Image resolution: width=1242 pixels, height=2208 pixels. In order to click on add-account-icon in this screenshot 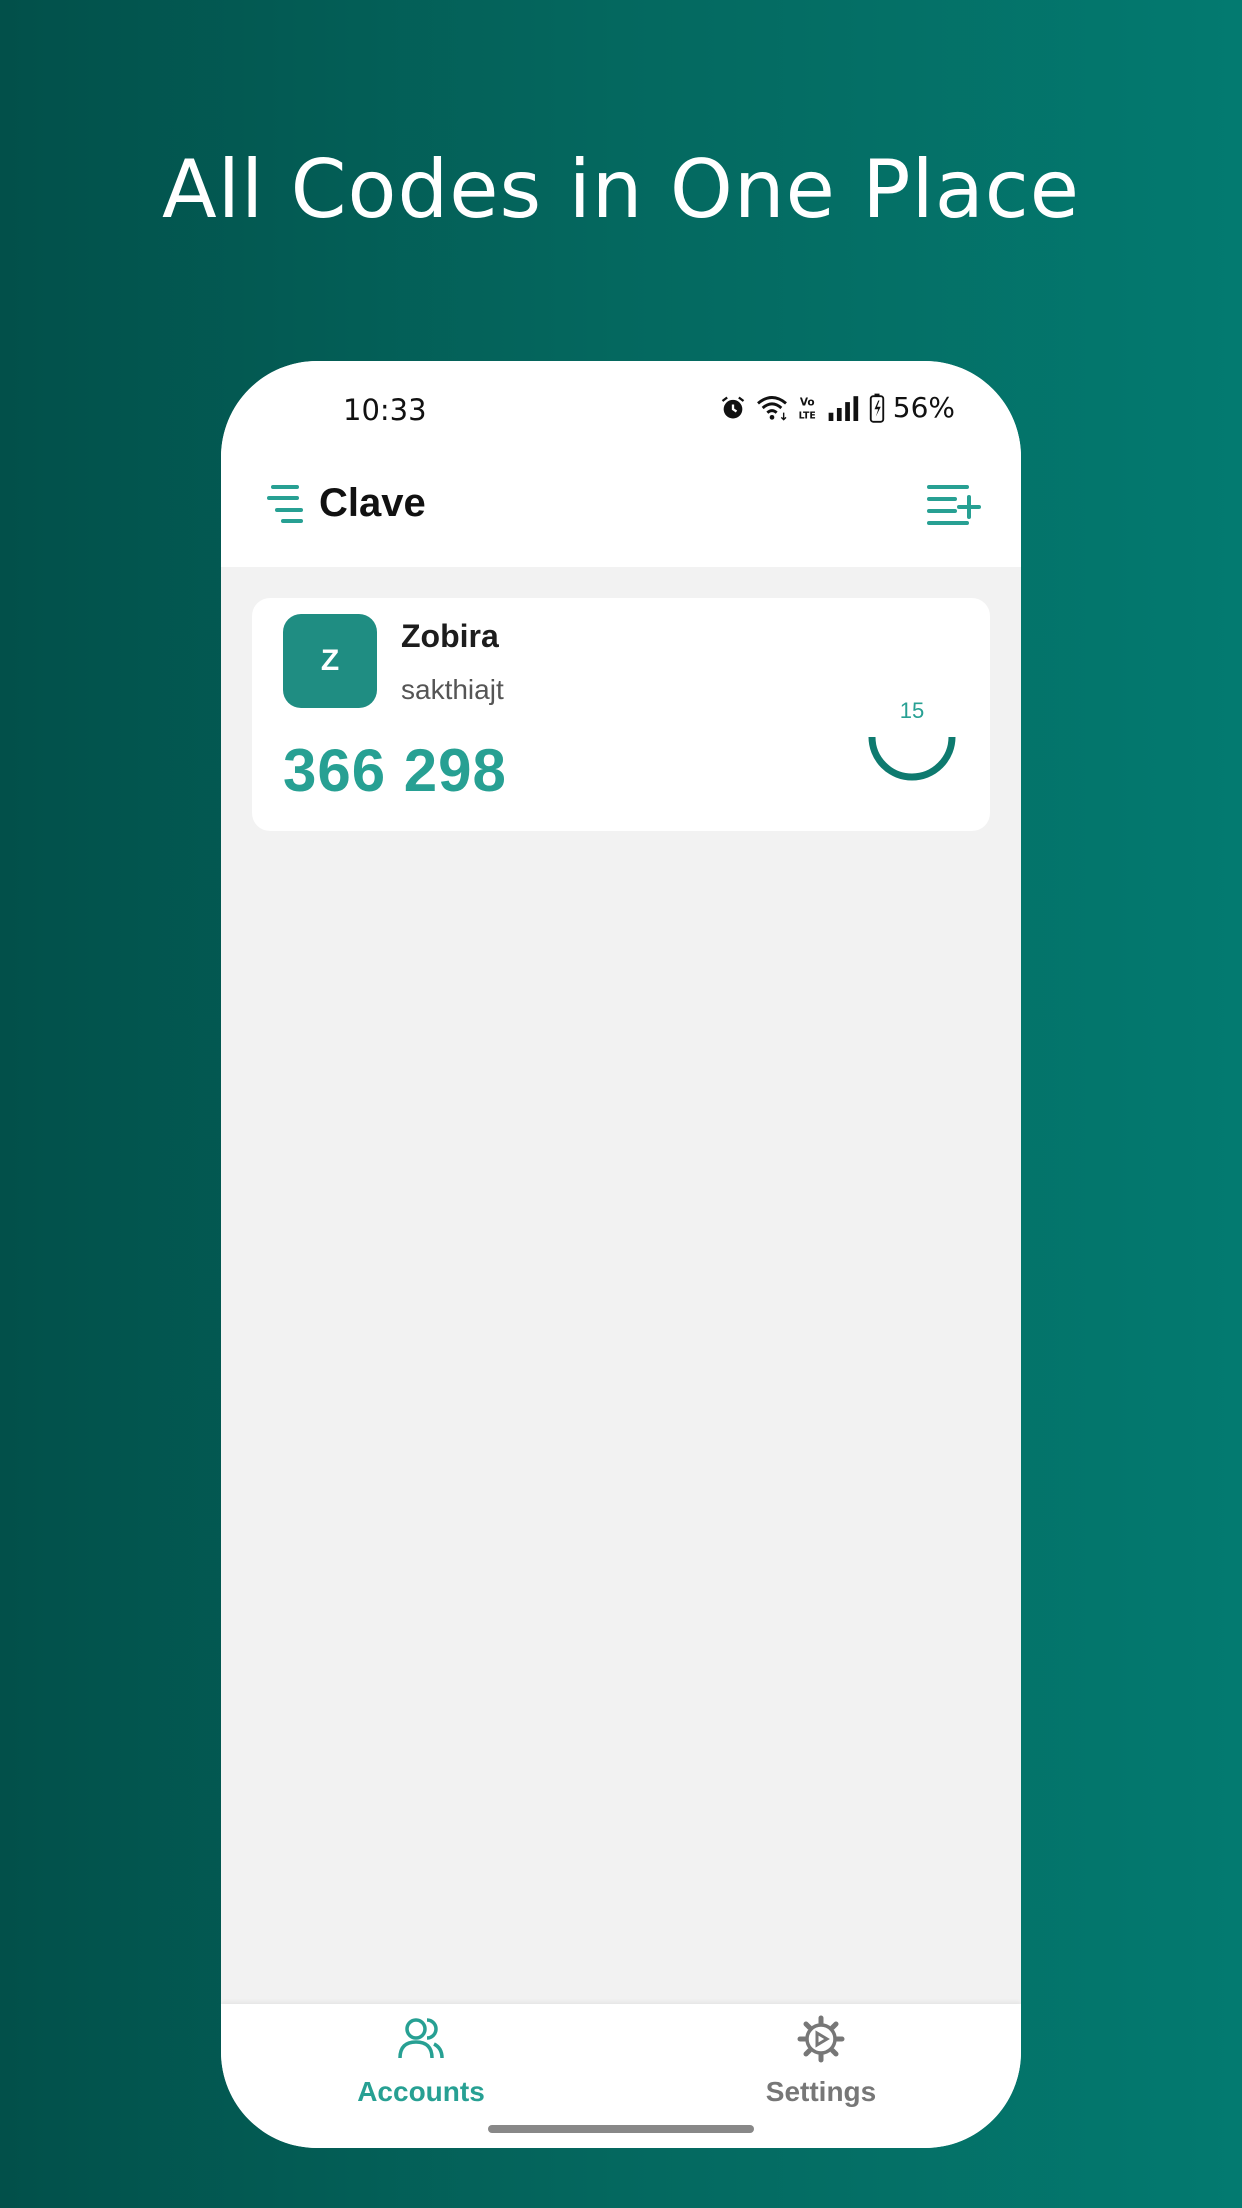, I will do `click(953, 505)`.